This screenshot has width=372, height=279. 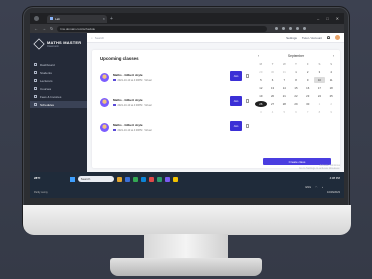 What do you see at coordinates (127, 179) in the screenshot?
I see `edge-icon` at bounding box center [127, 179].